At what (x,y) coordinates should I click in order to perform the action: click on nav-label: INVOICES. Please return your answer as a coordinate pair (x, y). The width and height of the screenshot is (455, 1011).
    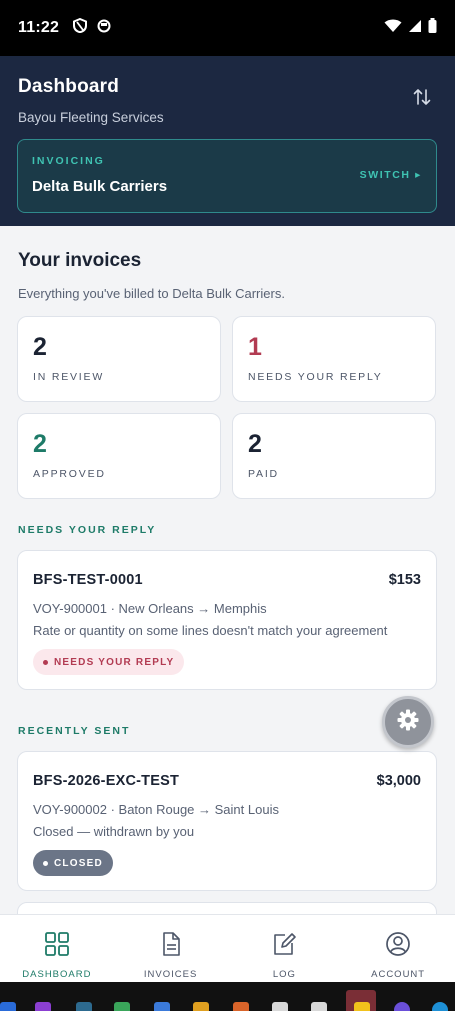
    Looking at the image, I should click on (170, 974).